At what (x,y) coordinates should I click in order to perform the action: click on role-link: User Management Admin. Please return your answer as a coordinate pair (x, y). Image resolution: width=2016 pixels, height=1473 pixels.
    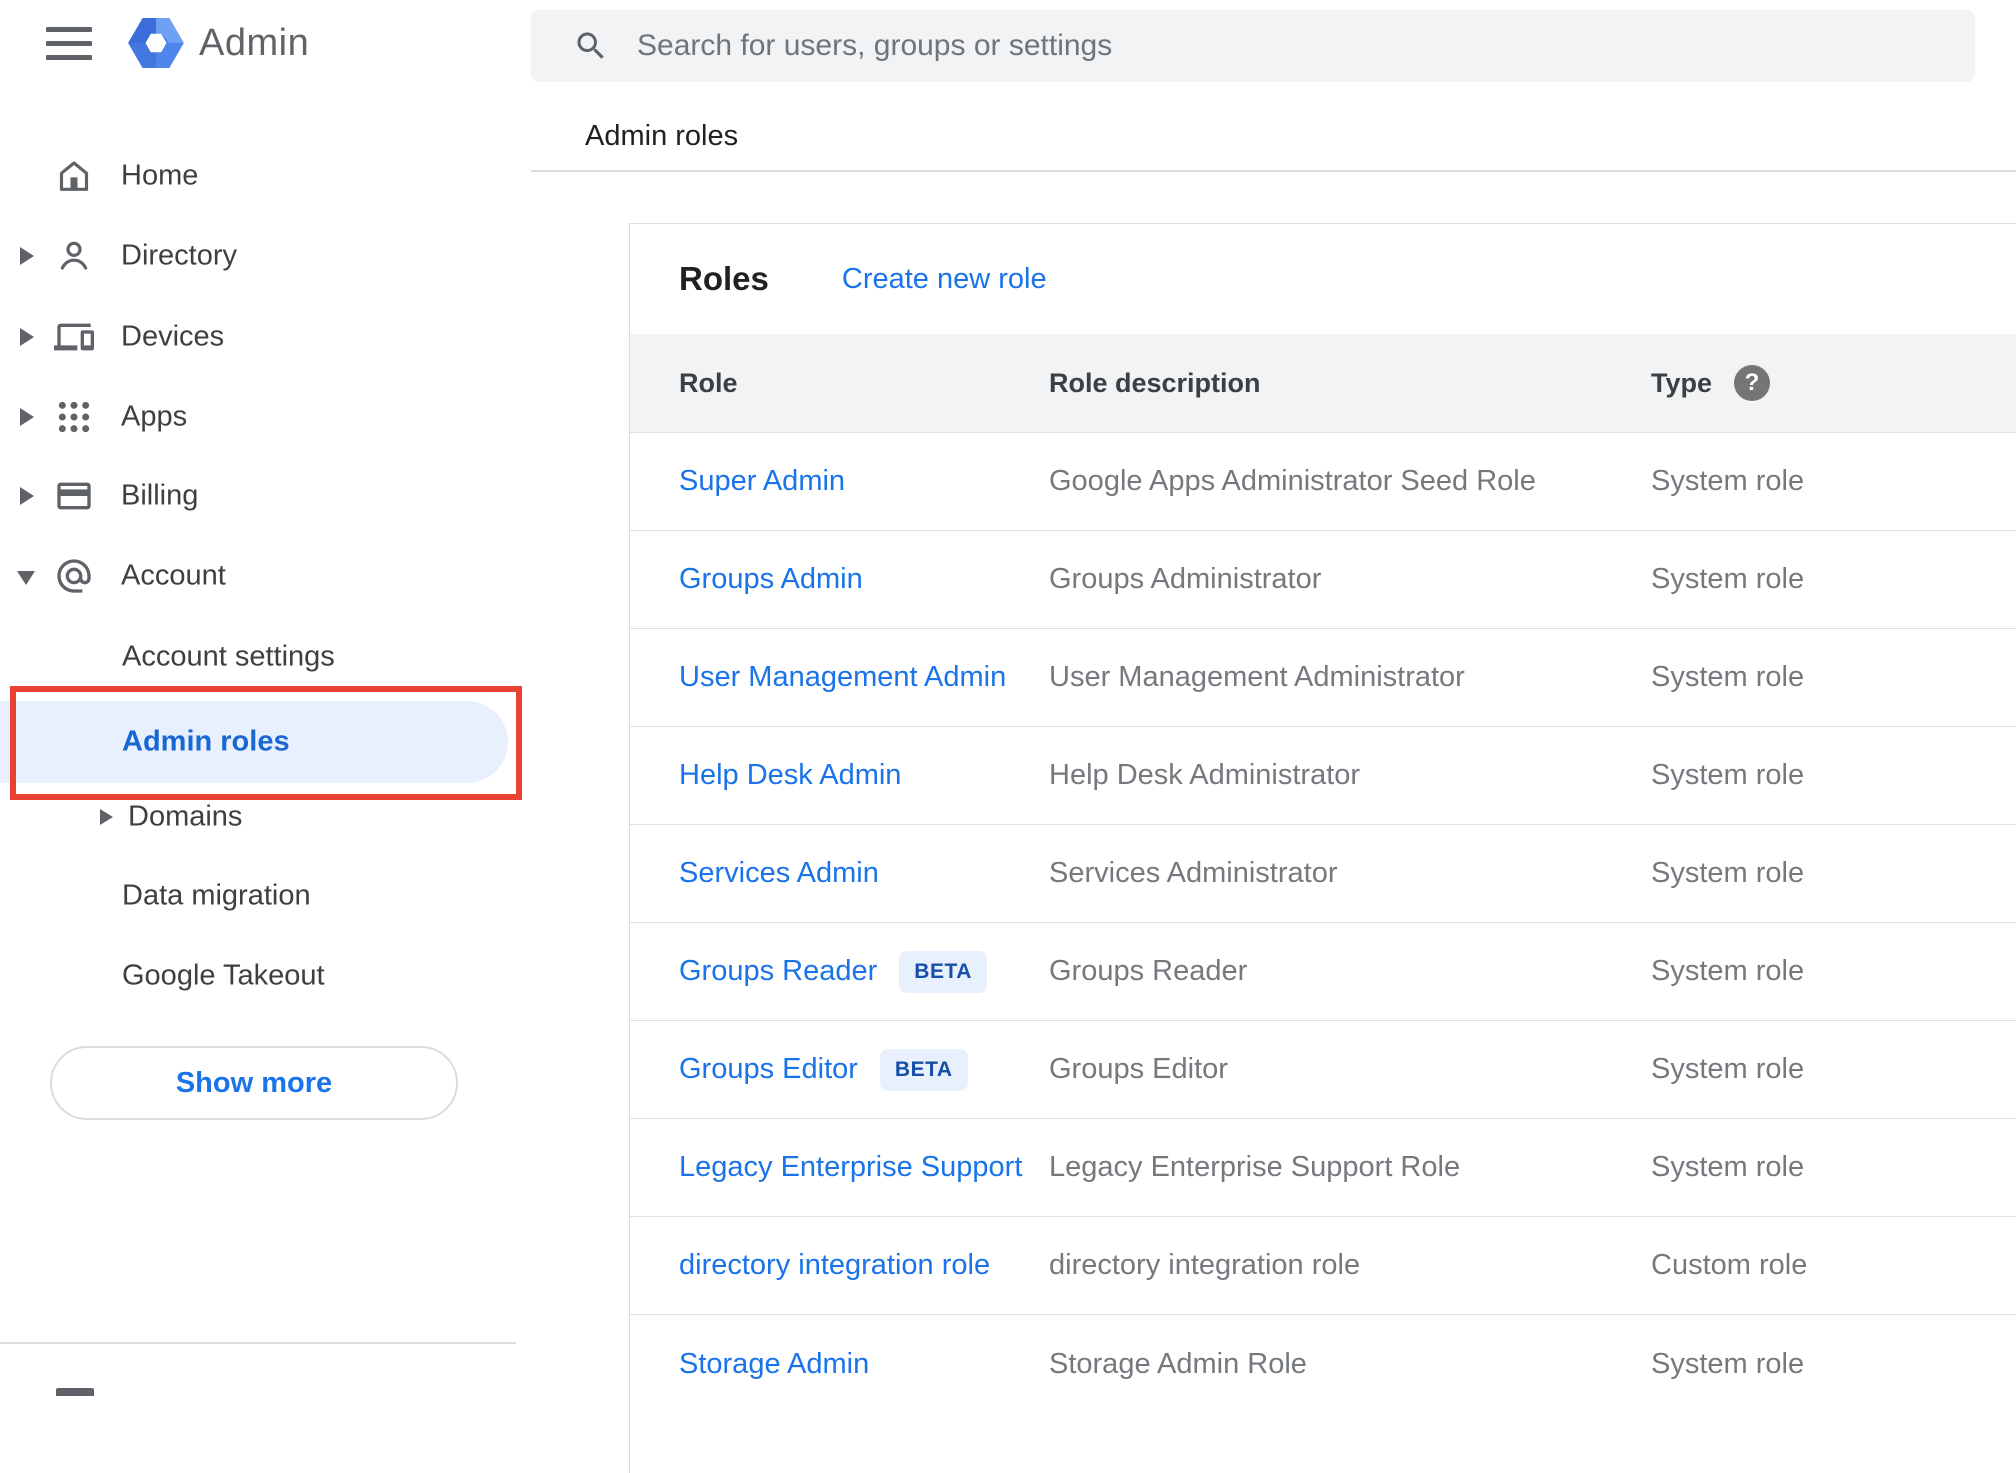
    Looking at the image, I should click on (842, 677).